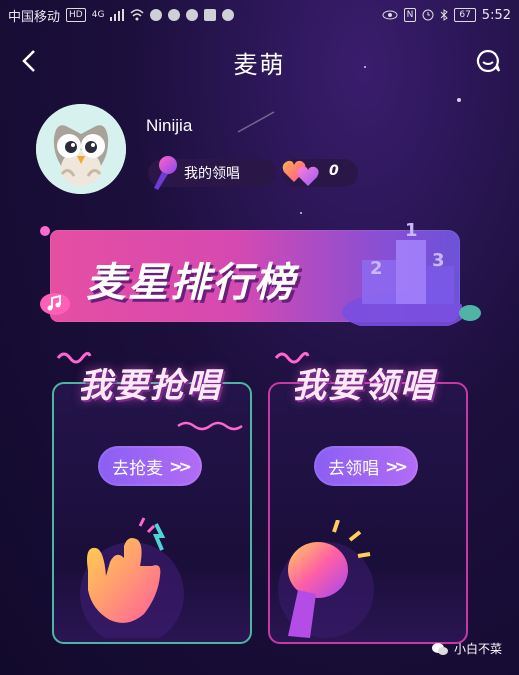  What do you see at coordinates (150, 386) in the screenshot?
I see `grab-singing-title: 我要抢唱` at bounding box center [150, 386].